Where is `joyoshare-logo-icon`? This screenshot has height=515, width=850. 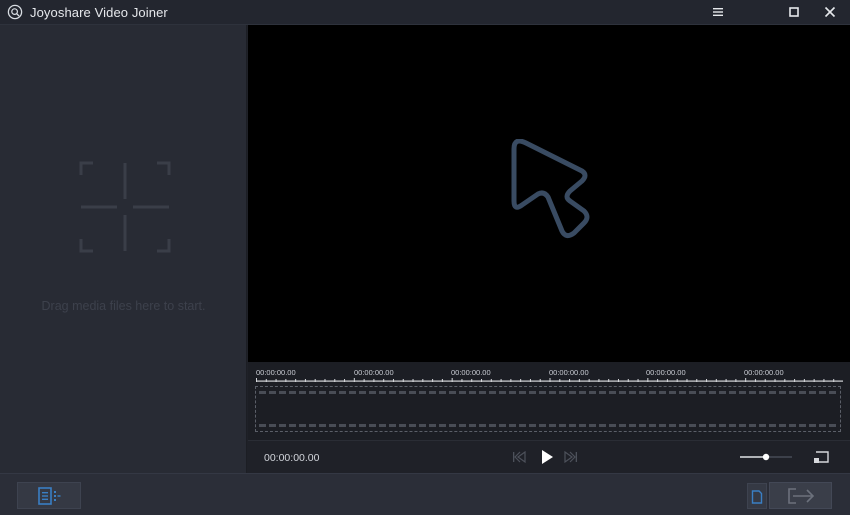
joyoshare-logo-icon is located at coordinates (15, 12).